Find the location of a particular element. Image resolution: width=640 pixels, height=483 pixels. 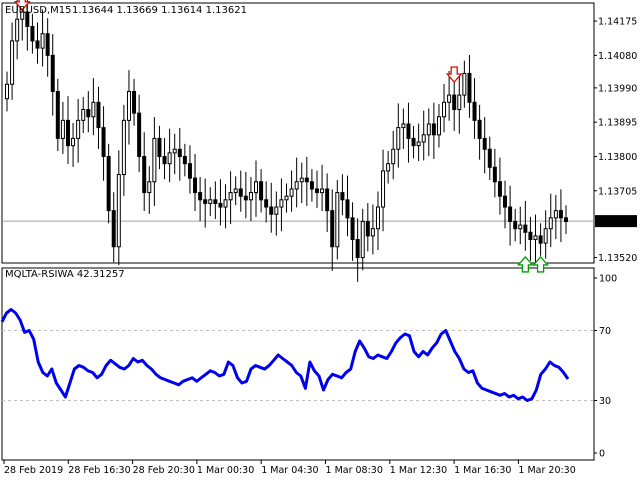

price-tick-label: 1.13705 is located at coordinates (617, 191).